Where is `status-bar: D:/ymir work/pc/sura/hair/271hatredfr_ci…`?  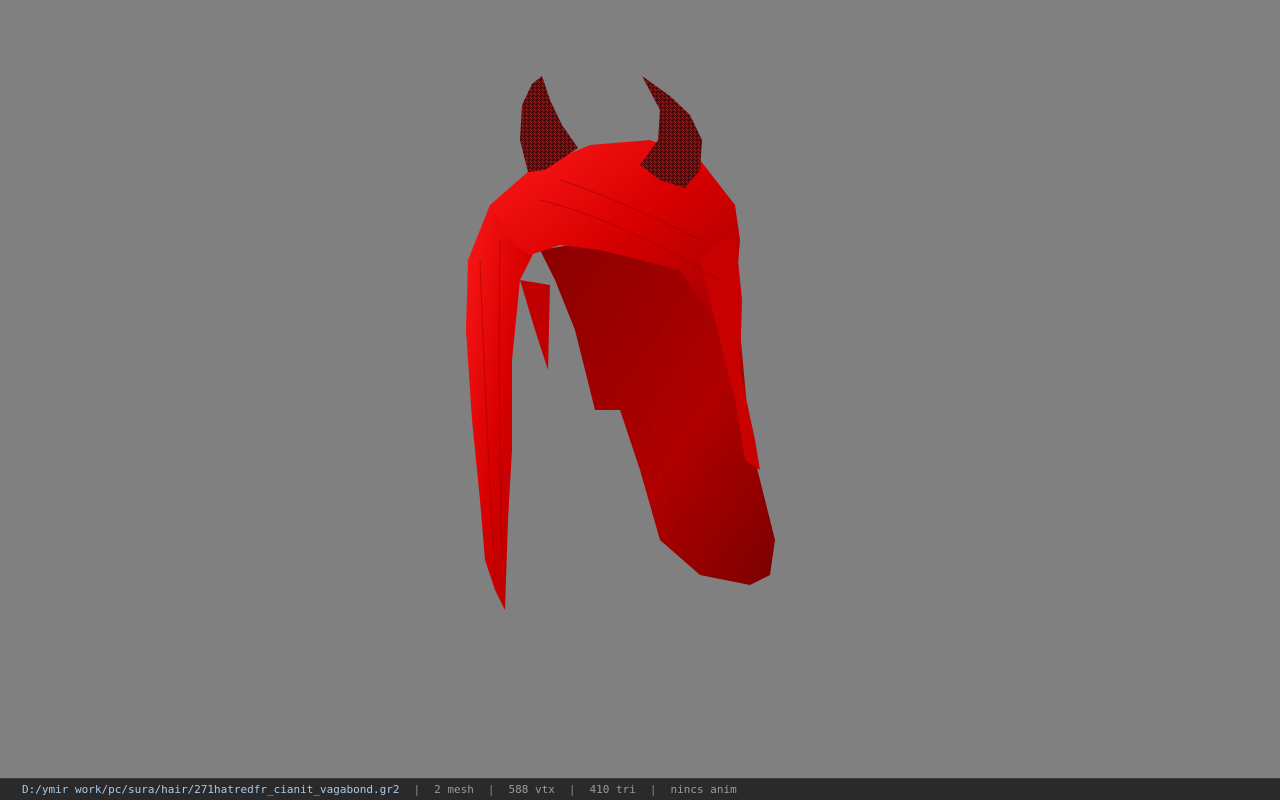 status-bar: D:/ymir work/pc/sura/hair/271hatredfr_ci… is located at coordinates (640, 789).